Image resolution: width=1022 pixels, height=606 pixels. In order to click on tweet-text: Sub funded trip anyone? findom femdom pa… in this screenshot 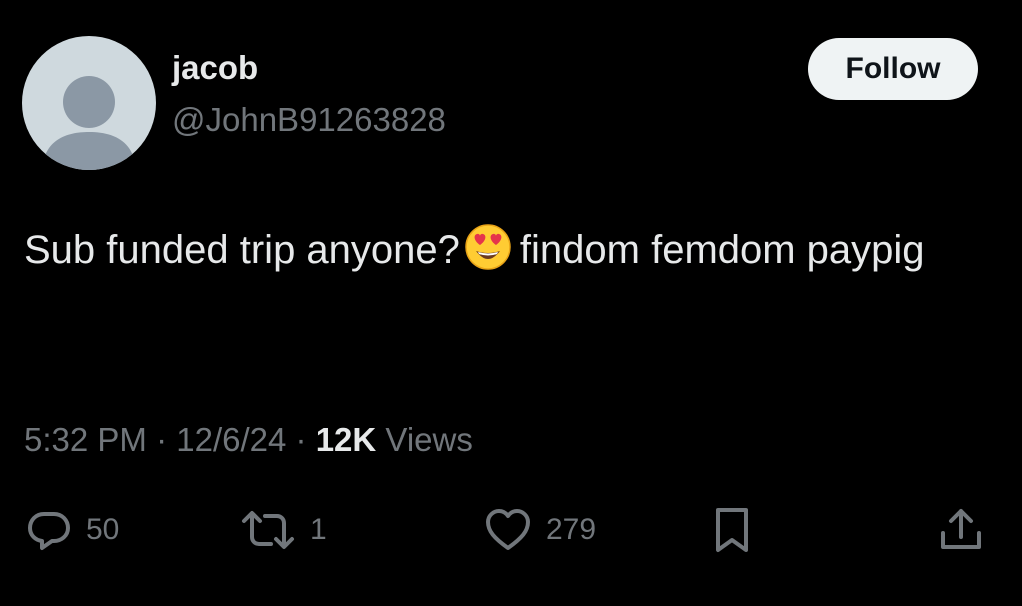, I will do `click(504, 254)`.